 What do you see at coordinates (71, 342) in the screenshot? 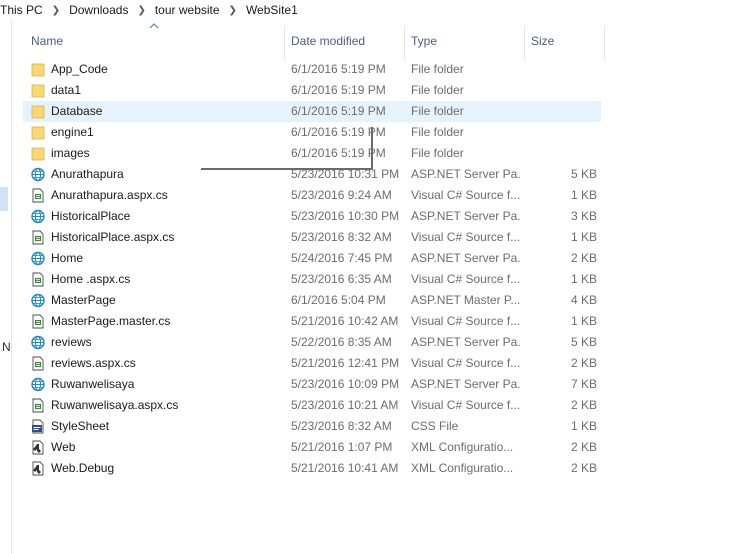
I see `file-name: reviews` at bounding box center [71, 342].